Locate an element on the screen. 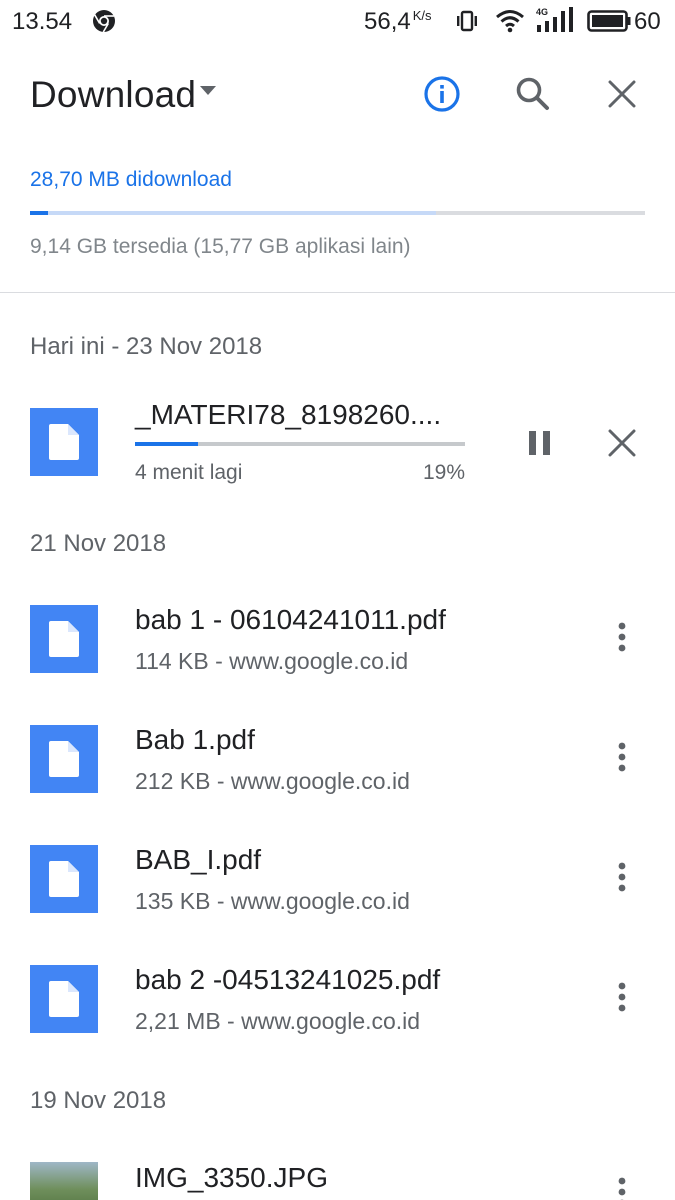  status-time: 13.54 is located at coordinates (42, 21).